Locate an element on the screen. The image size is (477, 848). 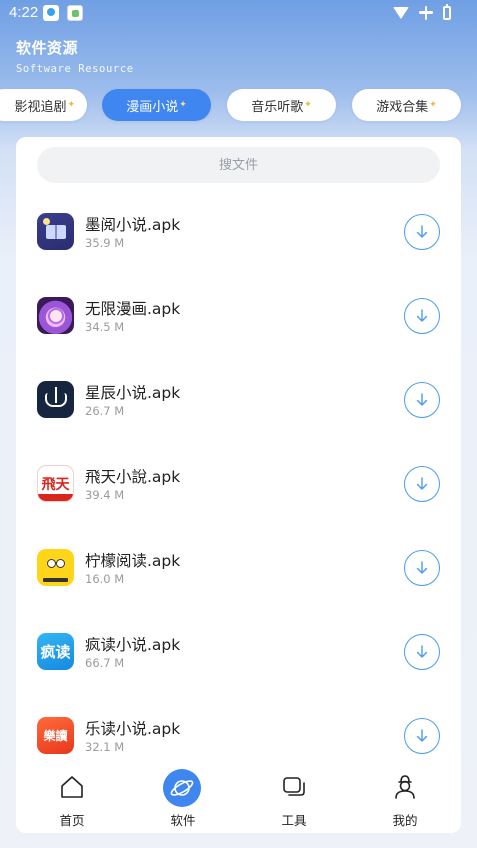
feitian-logo-text: 飛天 is located at coordinates (55, 484).